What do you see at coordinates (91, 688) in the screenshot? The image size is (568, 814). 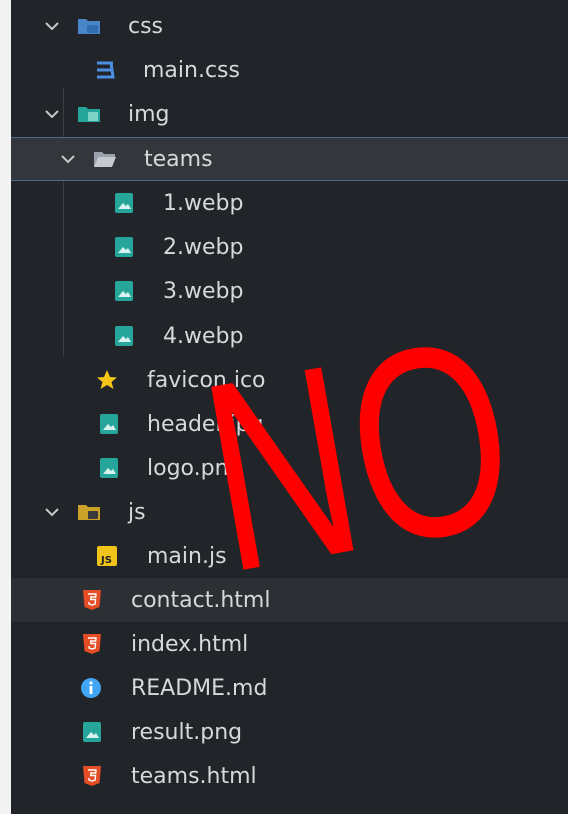 I see `info-icon` at bounding box center [91, 688].